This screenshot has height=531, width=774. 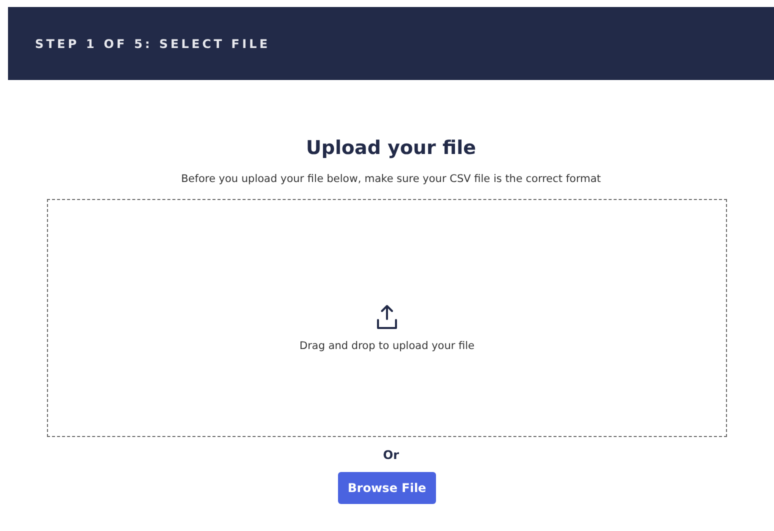 I want to click on page-title: Upload your file, so click(x=391, y=148).